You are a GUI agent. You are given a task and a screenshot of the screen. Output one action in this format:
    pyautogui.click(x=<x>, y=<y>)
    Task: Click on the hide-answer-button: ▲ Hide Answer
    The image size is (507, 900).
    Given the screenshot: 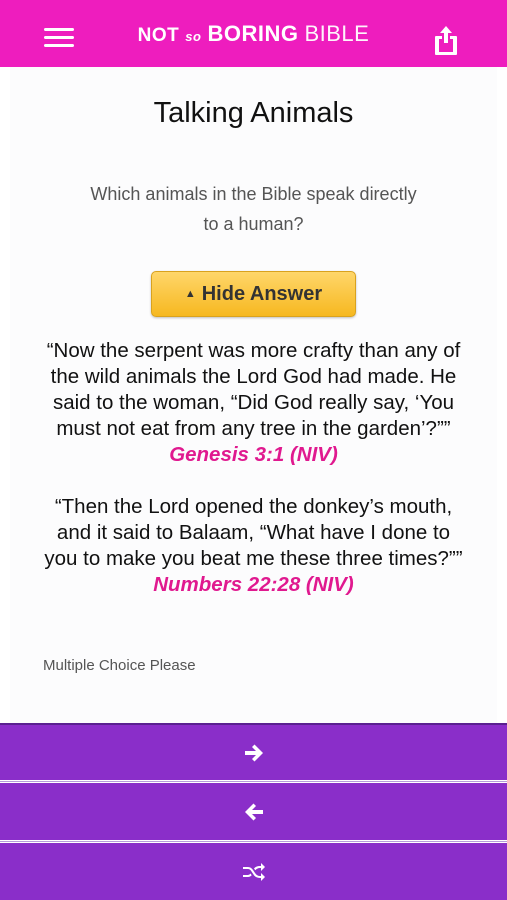 What is the action you would take?
    pyautogui.click(x=253, y=294)
    